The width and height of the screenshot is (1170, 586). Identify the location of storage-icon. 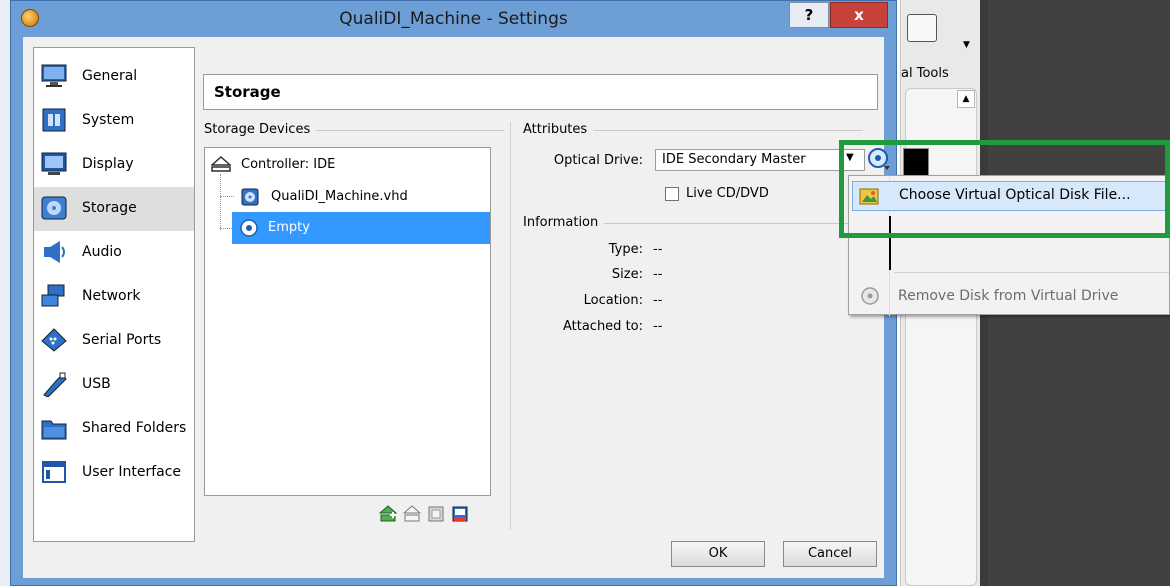
(54, 208).